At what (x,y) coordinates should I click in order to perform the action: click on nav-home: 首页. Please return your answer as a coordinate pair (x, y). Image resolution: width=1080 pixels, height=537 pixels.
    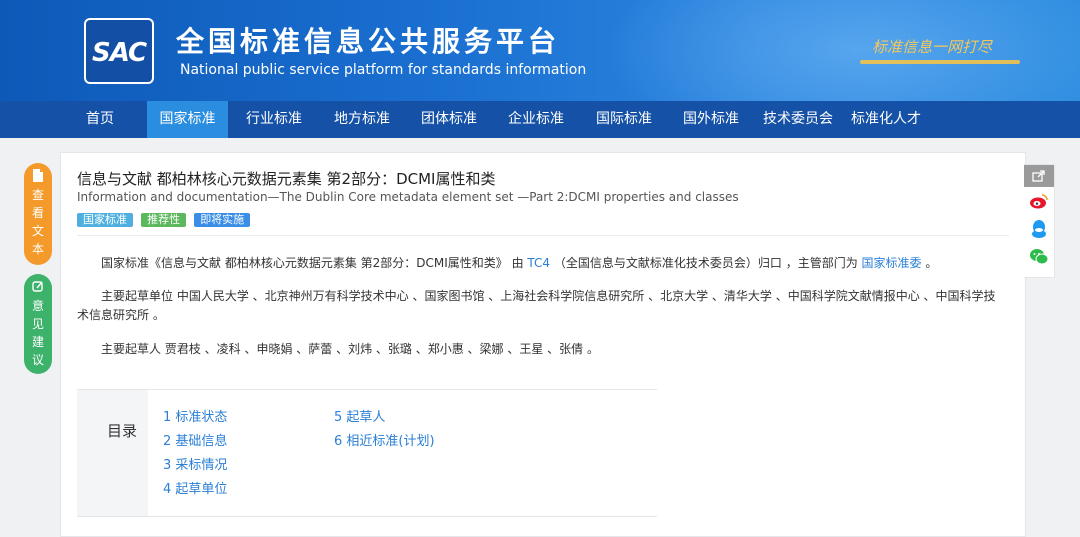
    Looking at the image, I should click on (100, 119).